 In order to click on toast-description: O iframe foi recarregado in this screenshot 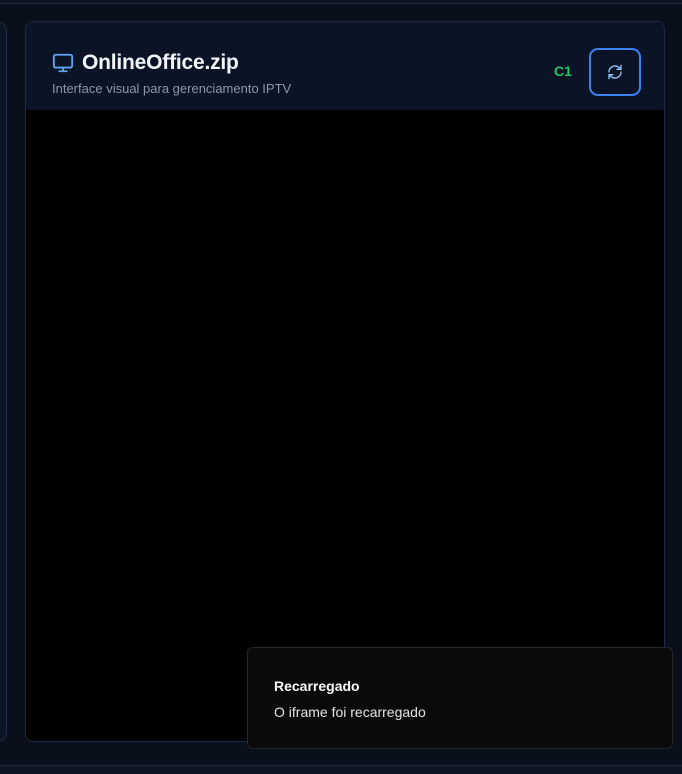, I will do `click(350, 712)`.